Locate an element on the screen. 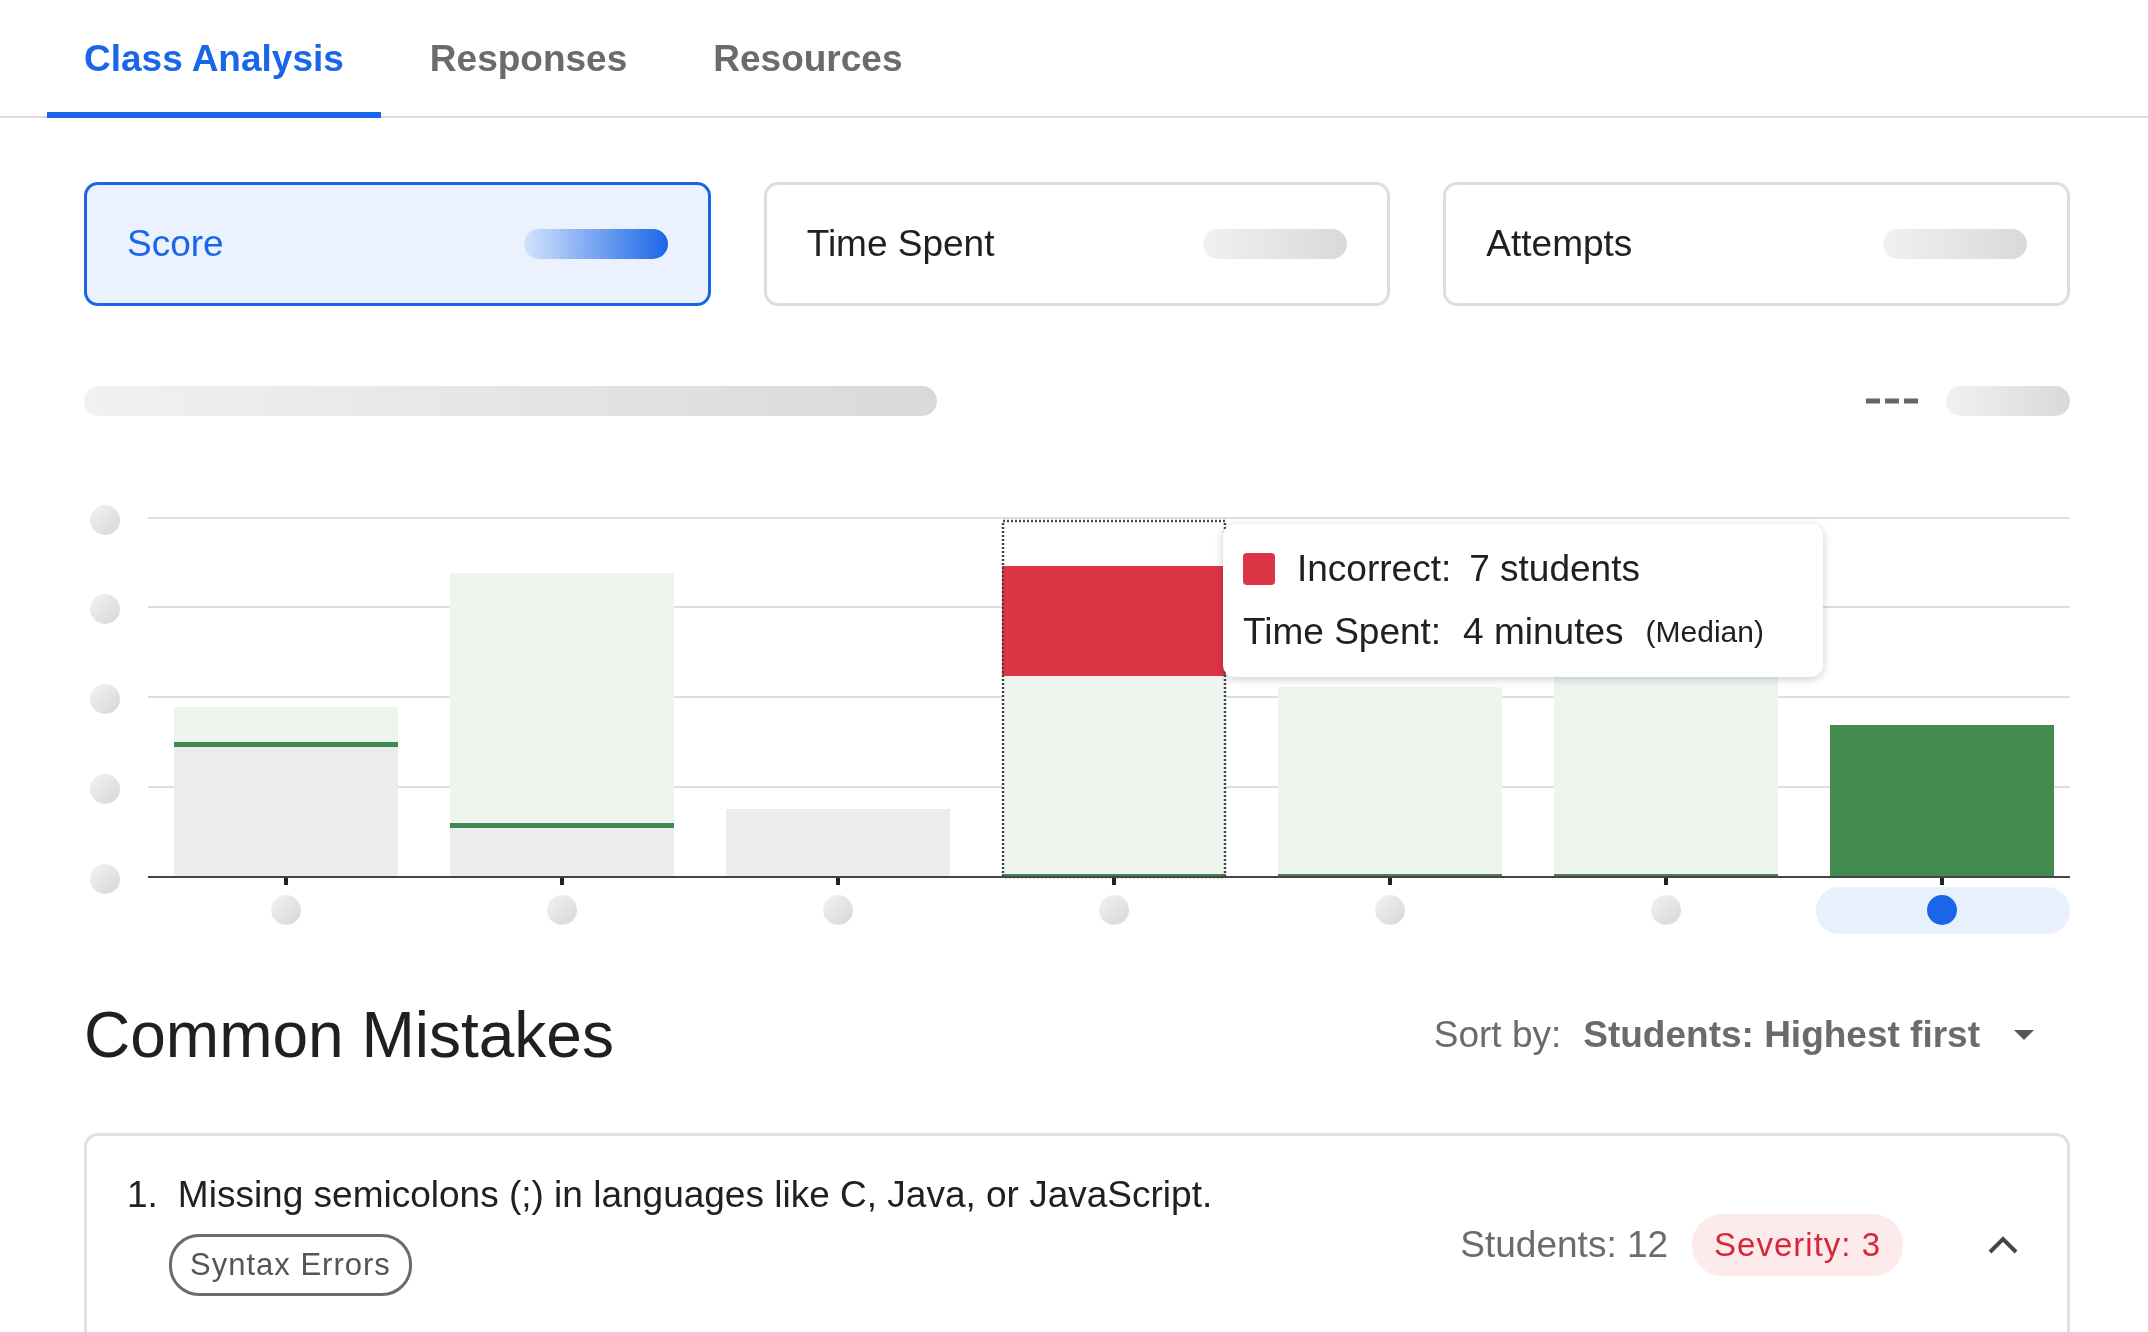  metric-card: Attempts is located at coordinates (1756, 244).